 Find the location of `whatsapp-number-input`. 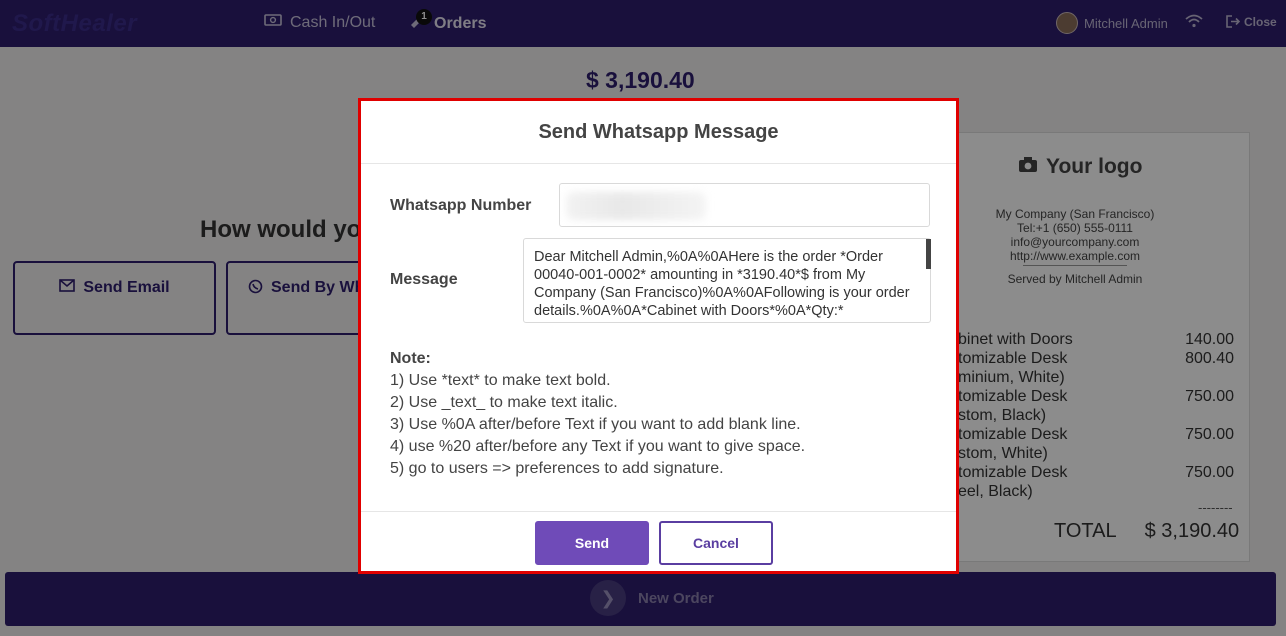

whatsapp-number-input is located at coordinates (744, 205).